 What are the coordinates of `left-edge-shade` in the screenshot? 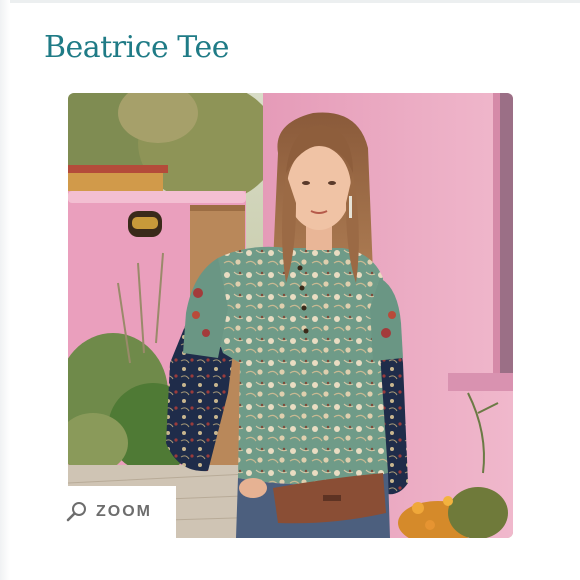 It's located at (5, 290).